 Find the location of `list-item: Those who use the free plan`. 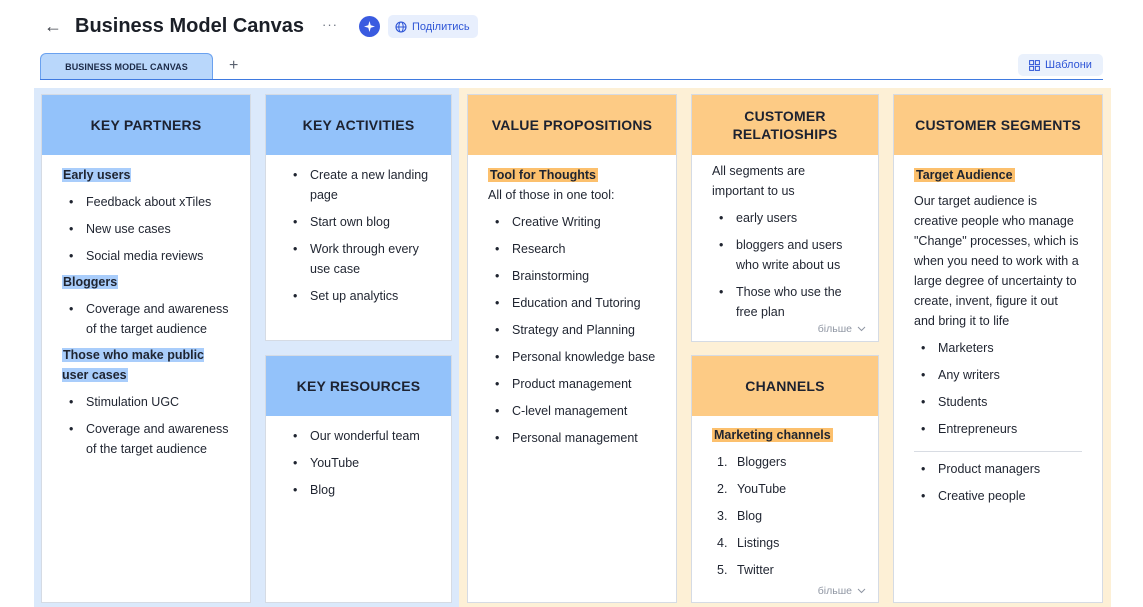

list-item: Those who use the free plan is located at coordinates (785, 302).